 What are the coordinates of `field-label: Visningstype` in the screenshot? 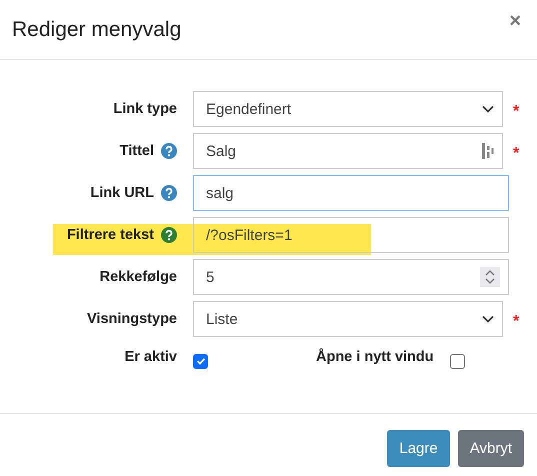 It's located at (132, 319).